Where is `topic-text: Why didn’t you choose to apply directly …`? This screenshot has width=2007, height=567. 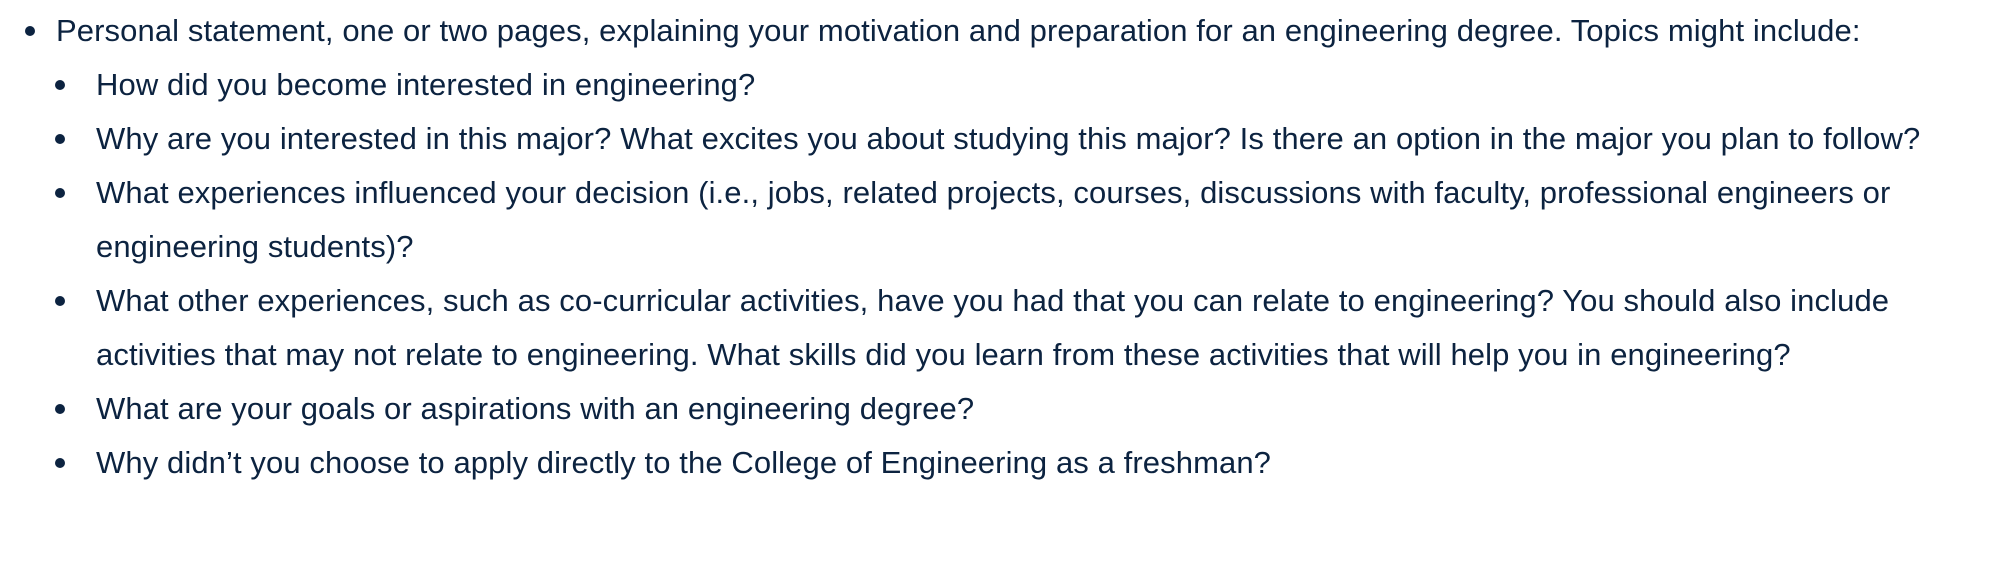 topic-text: Why didn’t you choose to apply directly … is located at coordinates (684, 462).